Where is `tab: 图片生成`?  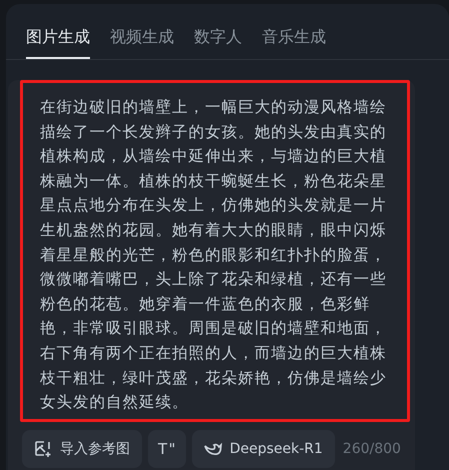 tab: 图片生成 is located at coordinates (58, 31).